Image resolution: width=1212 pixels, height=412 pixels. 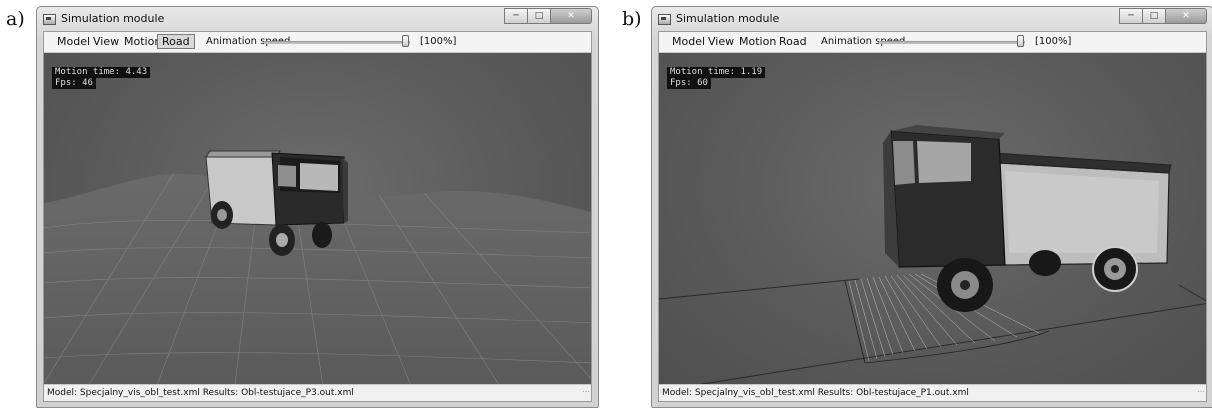 What do you see at coordinates (757, 41) in the screenshot?
I see `menu-motion: Motion` at bounding box center [757, 41].